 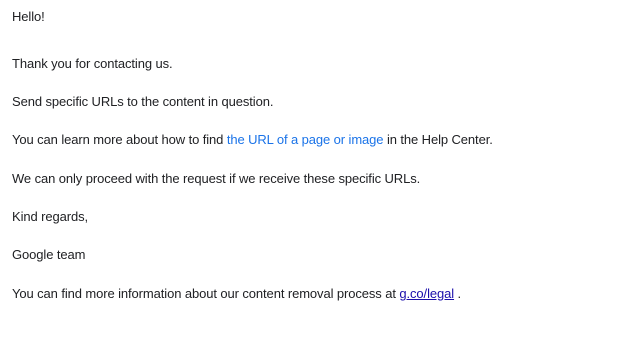 What do you see at coordinates (426, 293) in the screenshot?
I see `legal-link: g.co/legal` at bounding box center [426, 293].